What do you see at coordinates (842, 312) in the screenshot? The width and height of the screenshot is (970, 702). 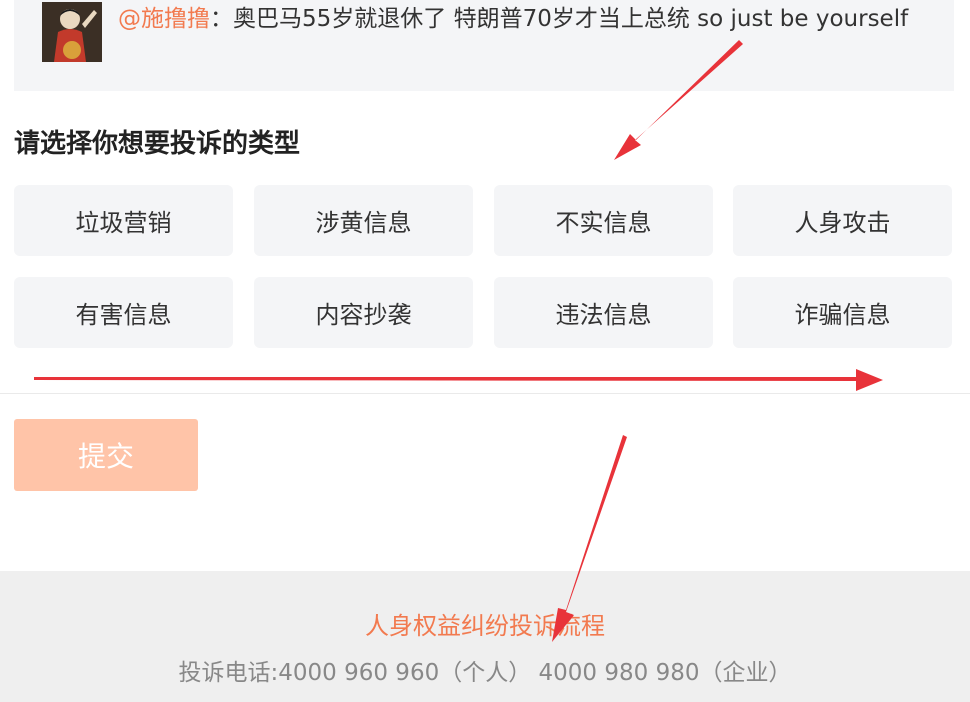 I see `option-fraud-info: 诈骗信息` at bounding box center [842, 312].